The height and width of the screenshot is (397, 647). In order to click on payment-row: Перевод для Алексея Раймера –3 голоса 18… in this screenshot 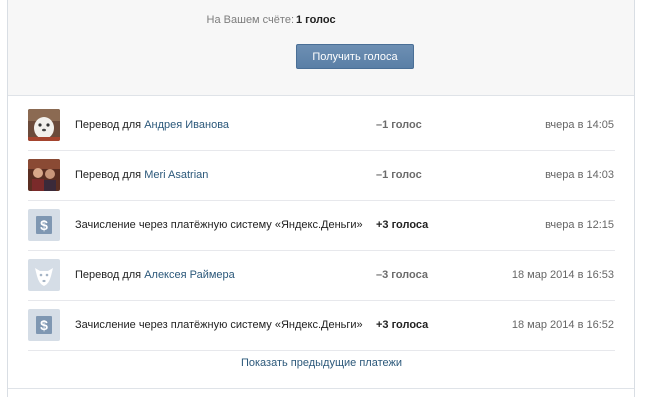, I will do `click(321, 276)`.